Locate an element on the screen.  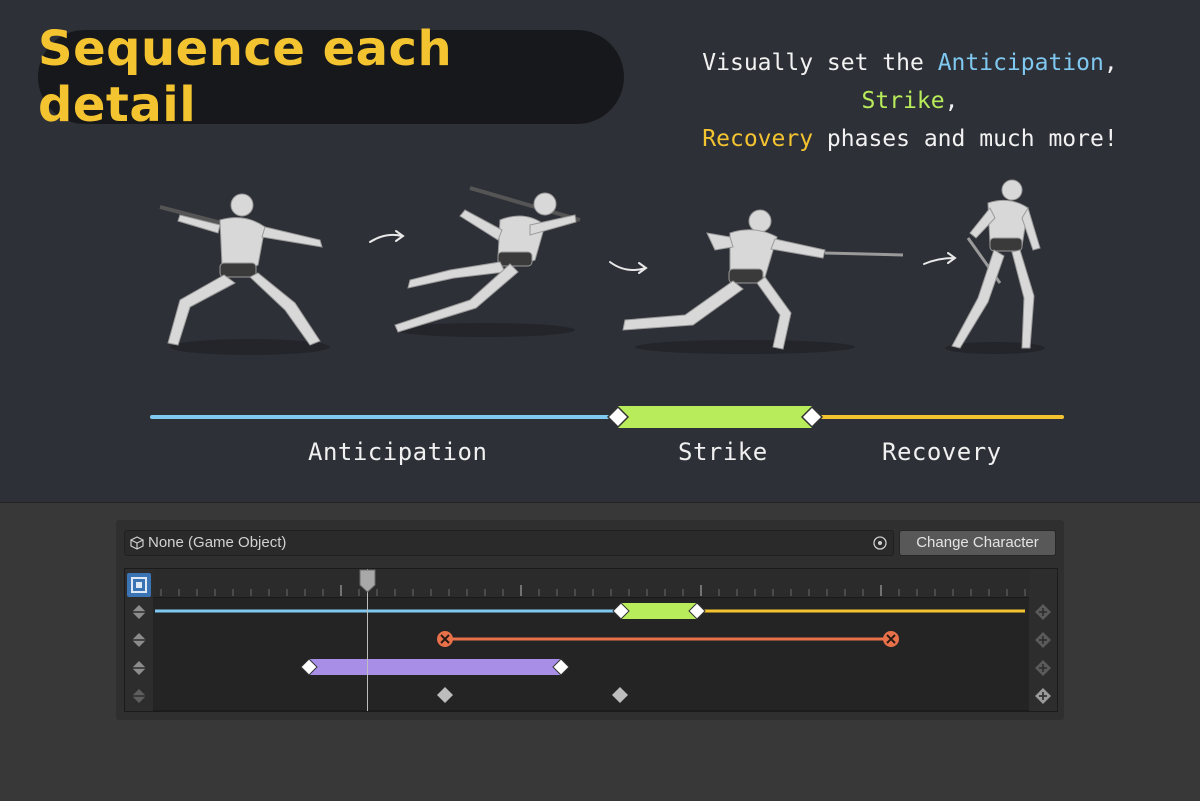
phase-bar is located at coordinates (607, 417).